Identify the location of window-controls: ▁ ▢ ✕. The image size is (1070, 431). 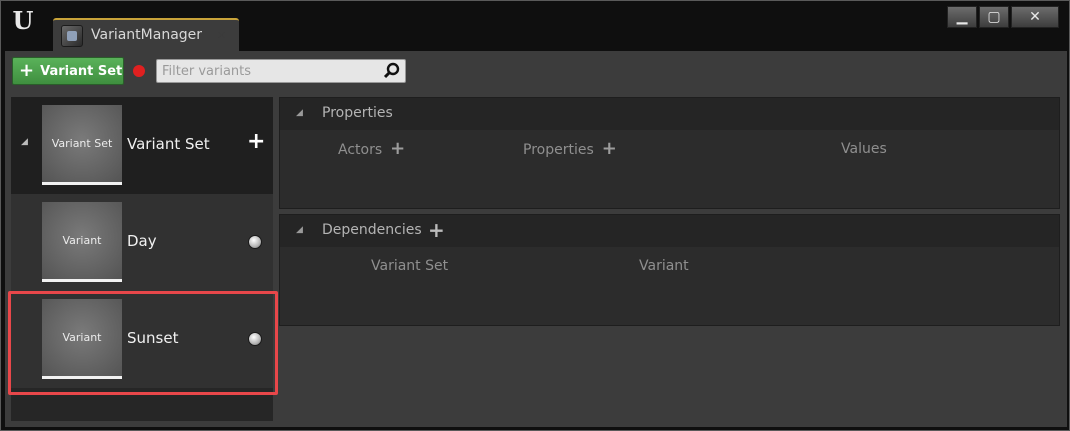
(1003, 17).